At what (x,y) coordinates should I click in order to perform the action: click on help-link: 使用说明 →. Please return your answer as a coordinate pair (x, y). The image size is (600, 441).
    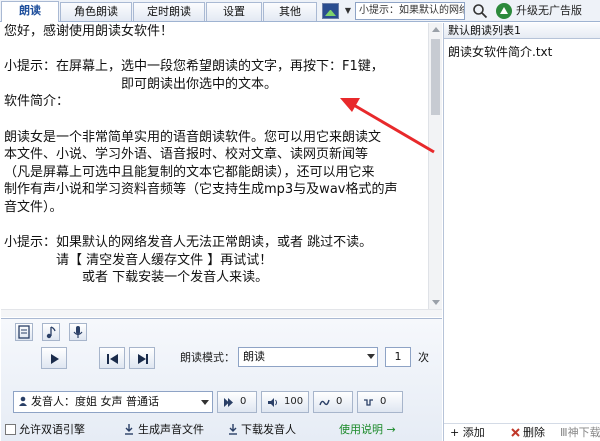
    Looking at the image, I should click on (367, 430).